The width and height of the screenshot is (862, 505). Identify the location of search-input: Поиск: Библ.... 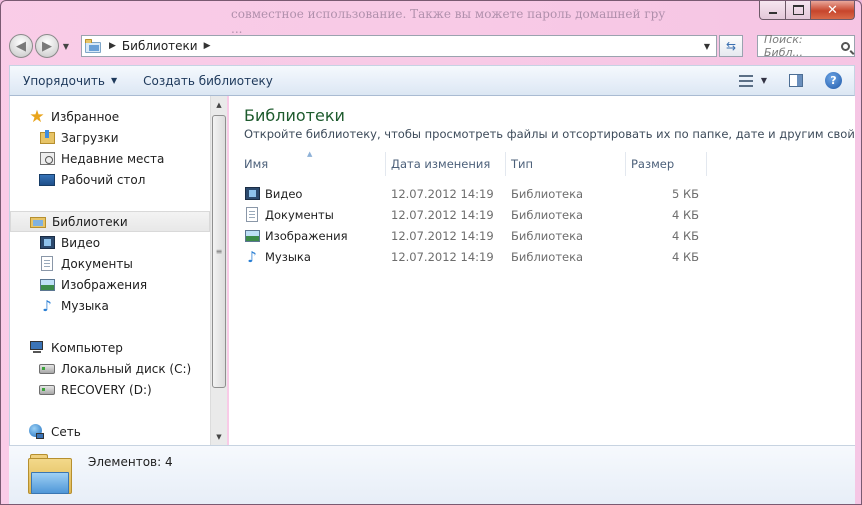
(806, 46).